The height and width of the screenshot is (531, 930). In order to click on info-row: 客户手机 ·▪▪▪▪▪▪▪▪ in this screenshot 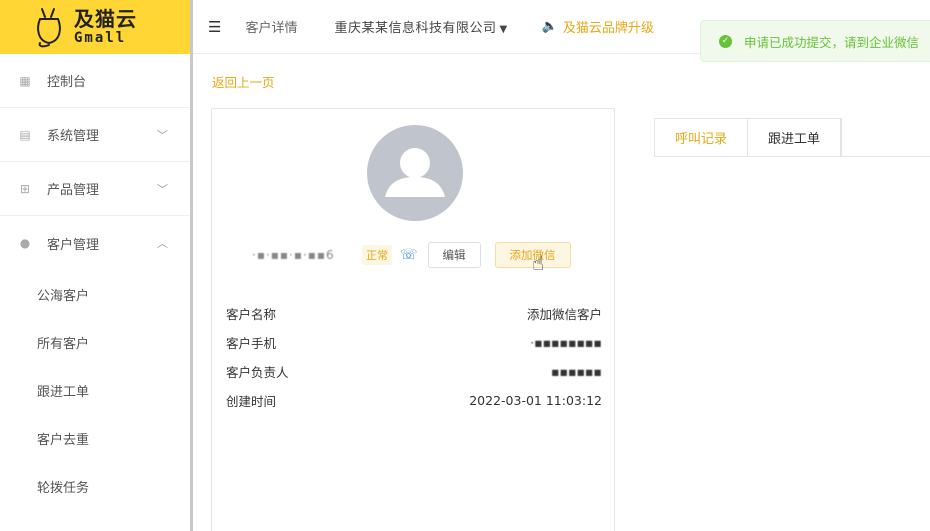, I will do `click(414, 342)`.